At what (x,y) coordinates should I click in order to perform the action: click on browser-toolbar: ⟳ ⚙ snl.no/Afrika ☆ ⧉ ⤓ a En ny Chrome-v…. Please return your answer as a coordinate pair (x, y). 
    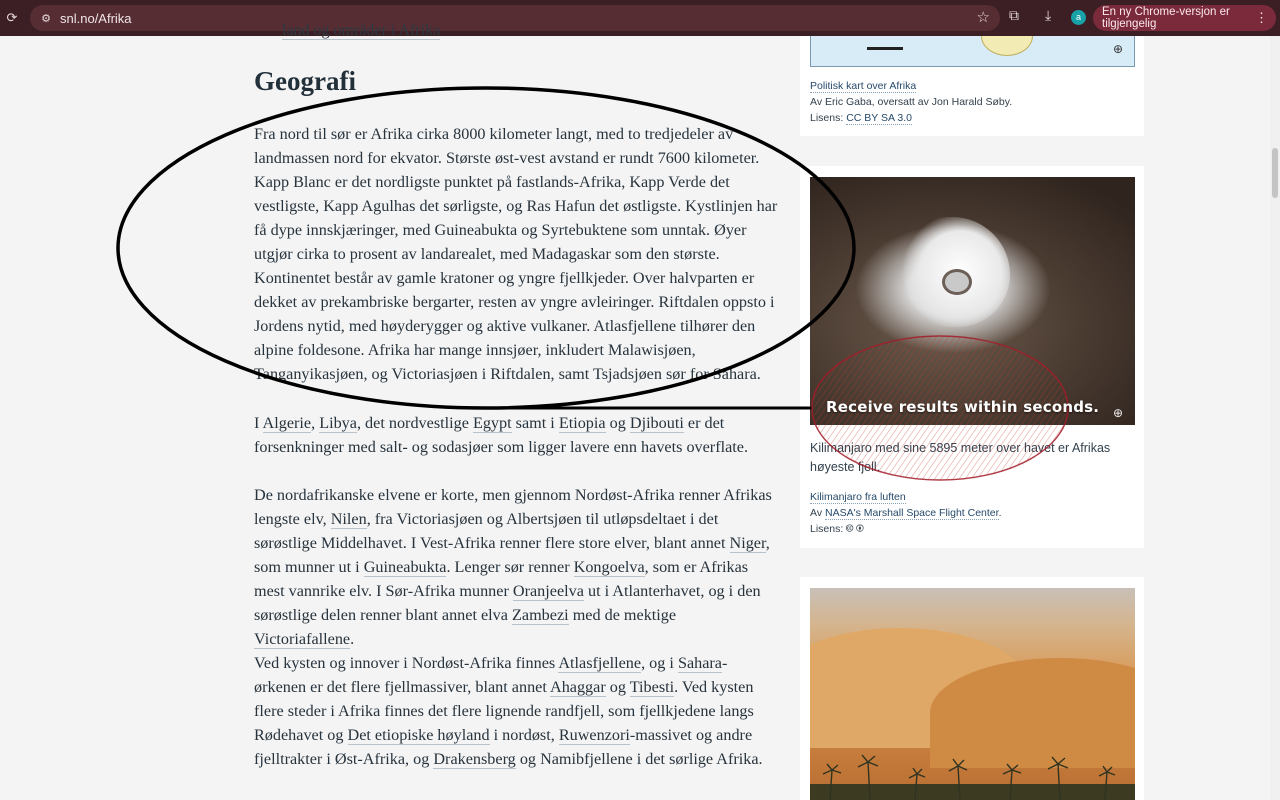
    Looking at the image, I should click on (640, 18).